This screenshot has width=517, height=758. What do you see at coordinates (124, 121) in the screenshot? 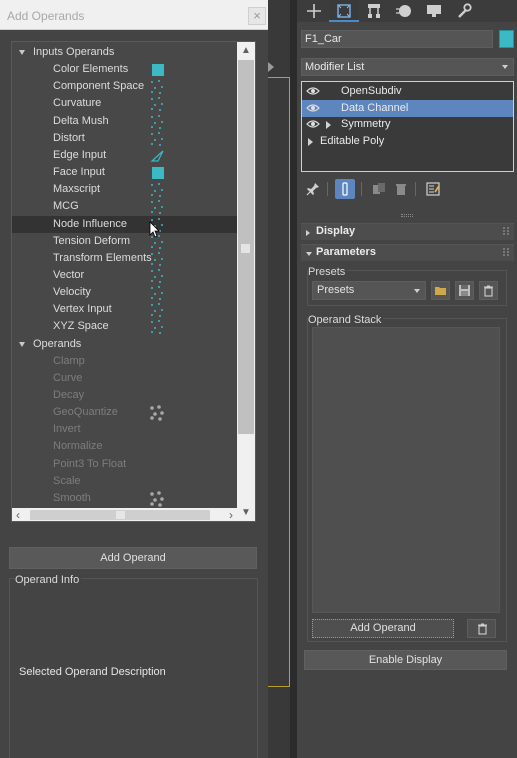
I see `tree-item: Delta Mush` at bounding box center [124, 121].